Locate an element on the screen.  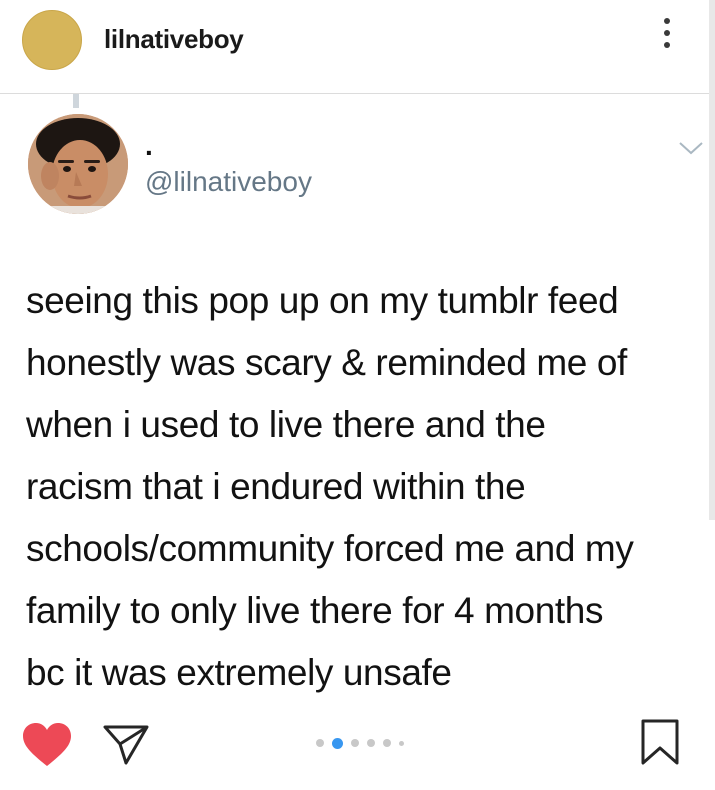
bookmark-icon is located at coordinates (660, 742).